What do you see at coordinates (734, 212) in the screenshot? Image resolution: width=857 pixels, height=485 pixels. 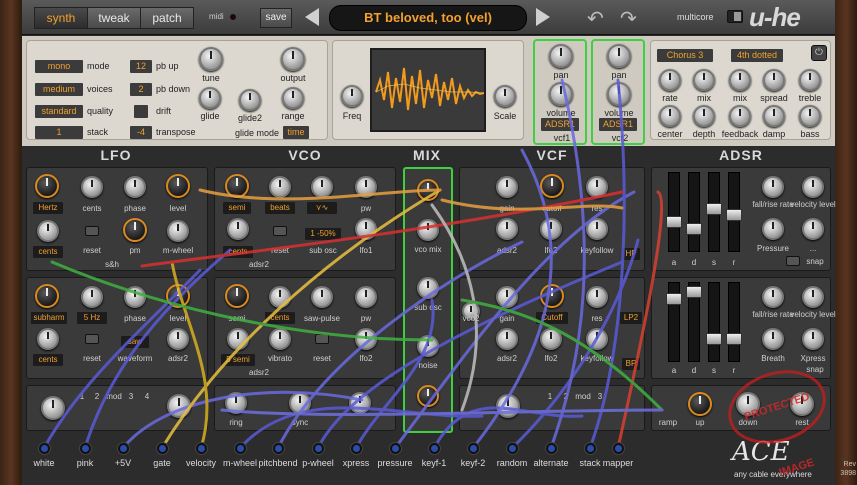 I see `adsr1-release-slider` at bounding box center [734, 212].